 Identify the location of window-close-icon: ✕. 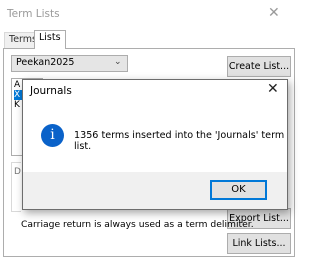
(274, 13).